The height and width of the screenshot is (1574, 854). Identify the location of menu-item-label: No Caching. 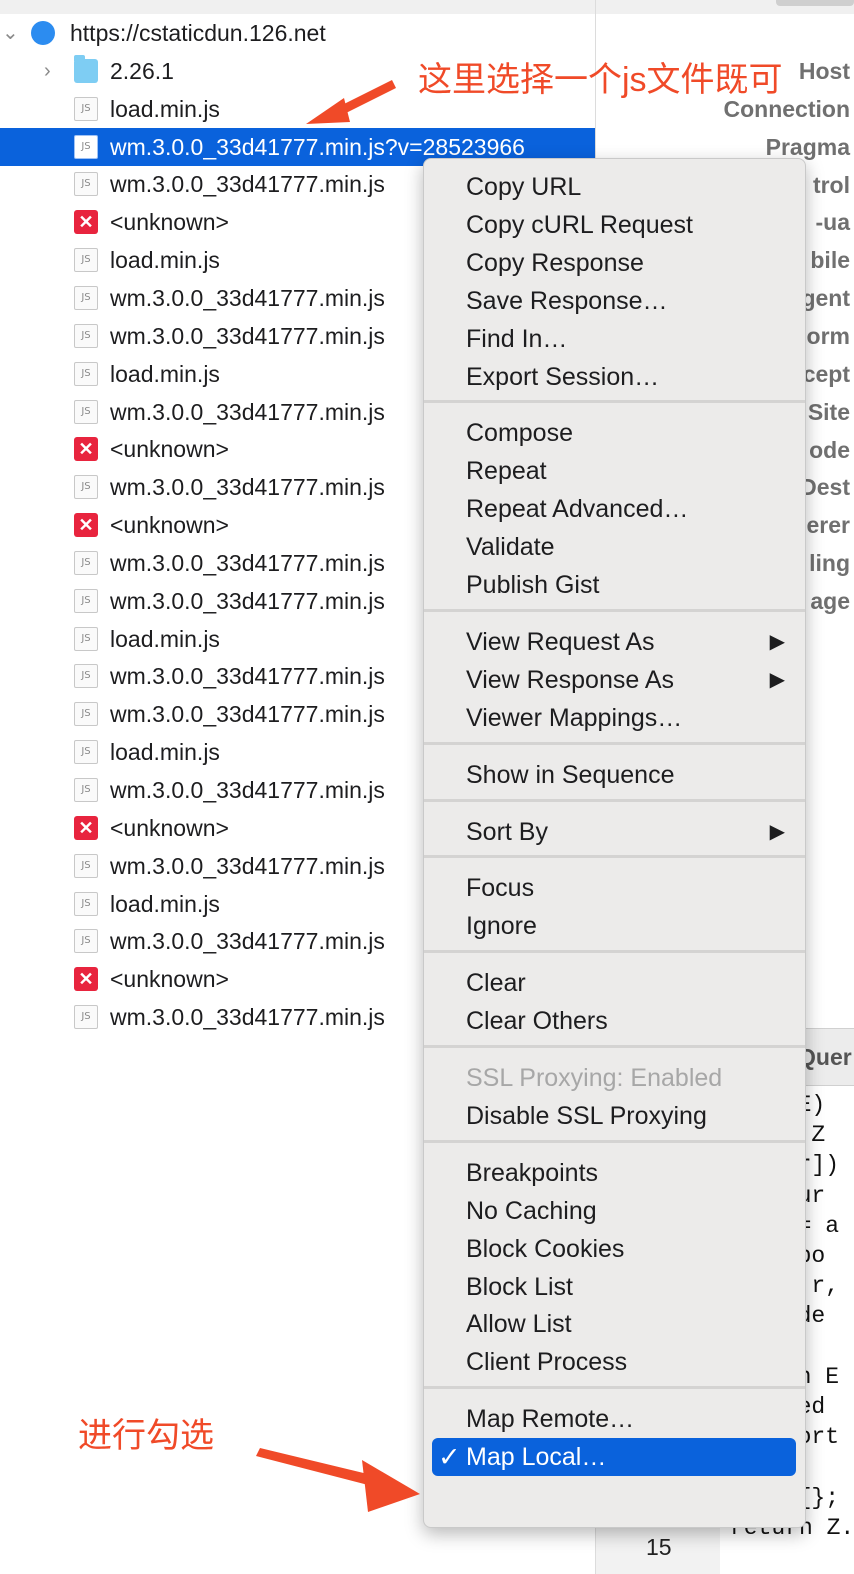
(531, 1210).